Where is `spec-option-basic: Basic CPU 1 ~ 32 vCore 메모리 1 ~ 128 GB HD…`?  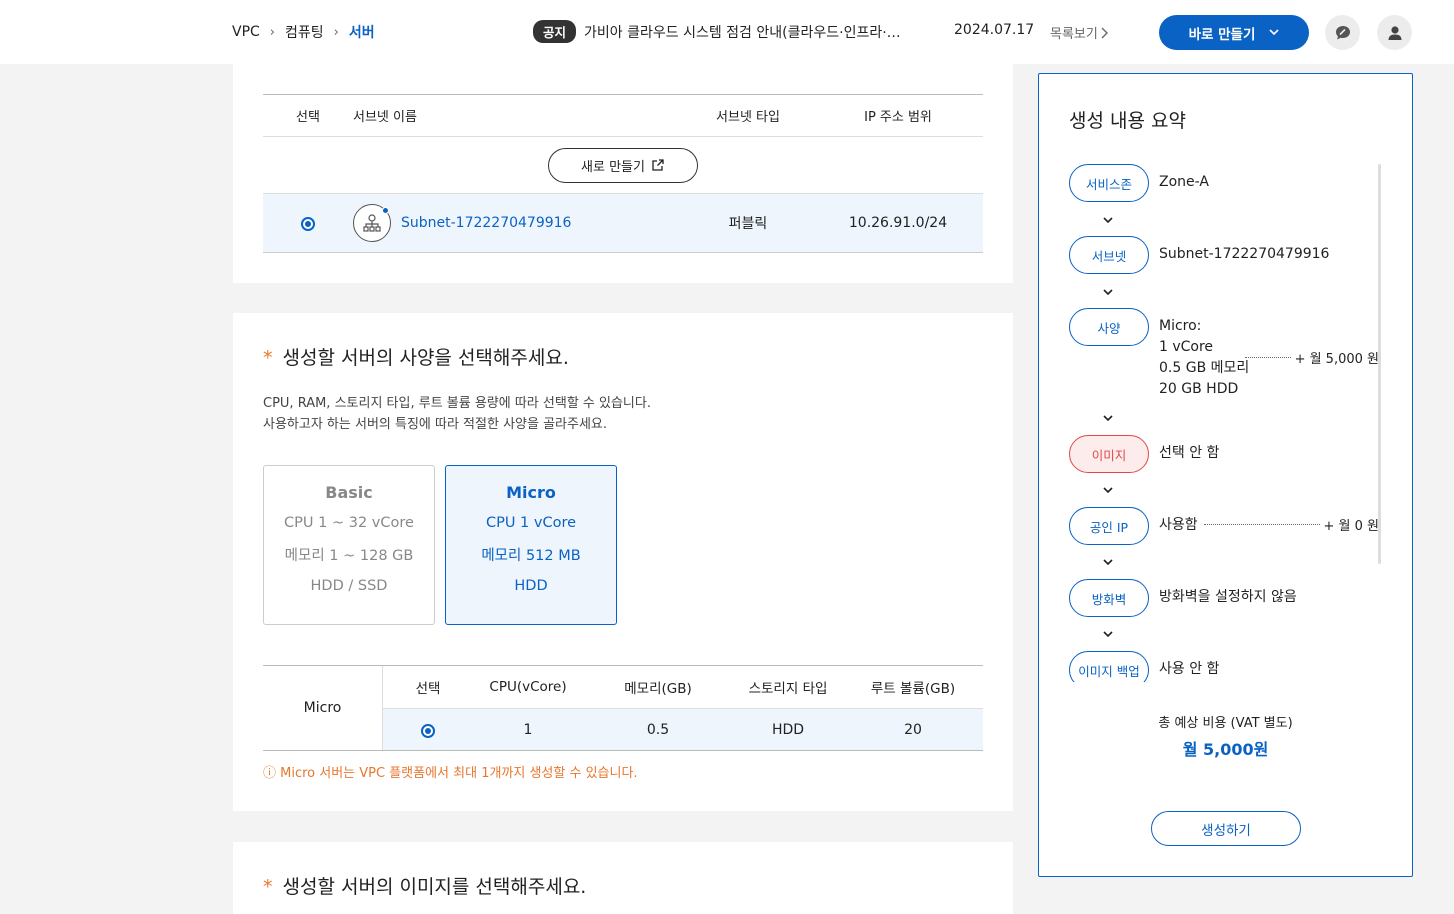 spec-option-basic: Basic CPU 1 ~ 32 vCore 메모리 1 ~ 128 GB HD… is located at coordinates (349, 545).